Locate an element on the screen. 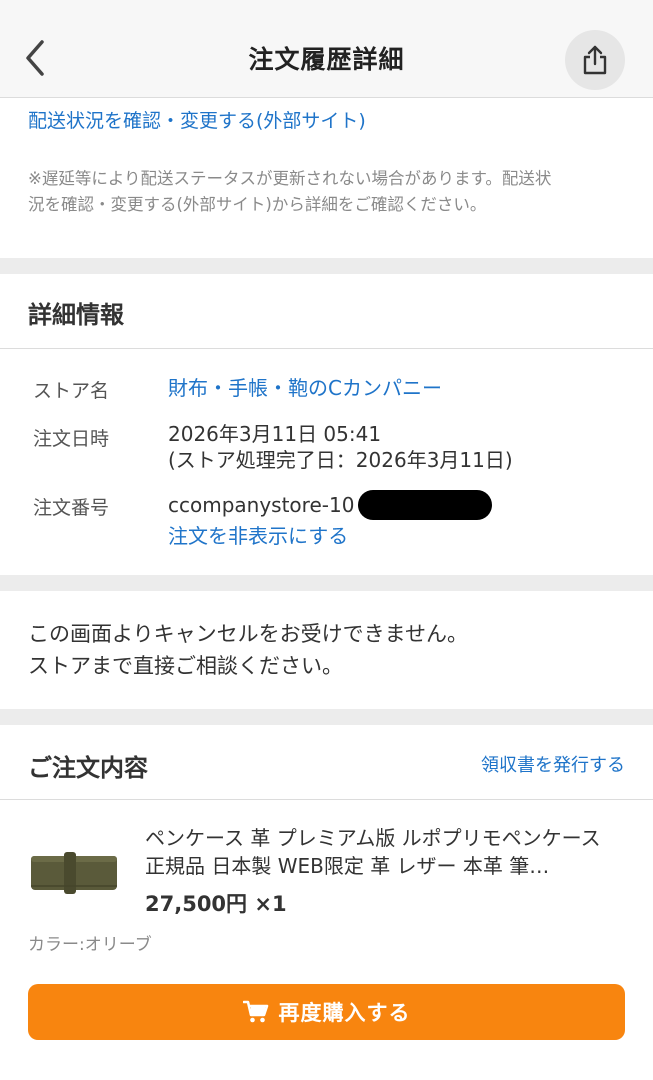 The image size is (653, 1080). details-section-title: 詳細情報 is located at coordinates (76, 315).